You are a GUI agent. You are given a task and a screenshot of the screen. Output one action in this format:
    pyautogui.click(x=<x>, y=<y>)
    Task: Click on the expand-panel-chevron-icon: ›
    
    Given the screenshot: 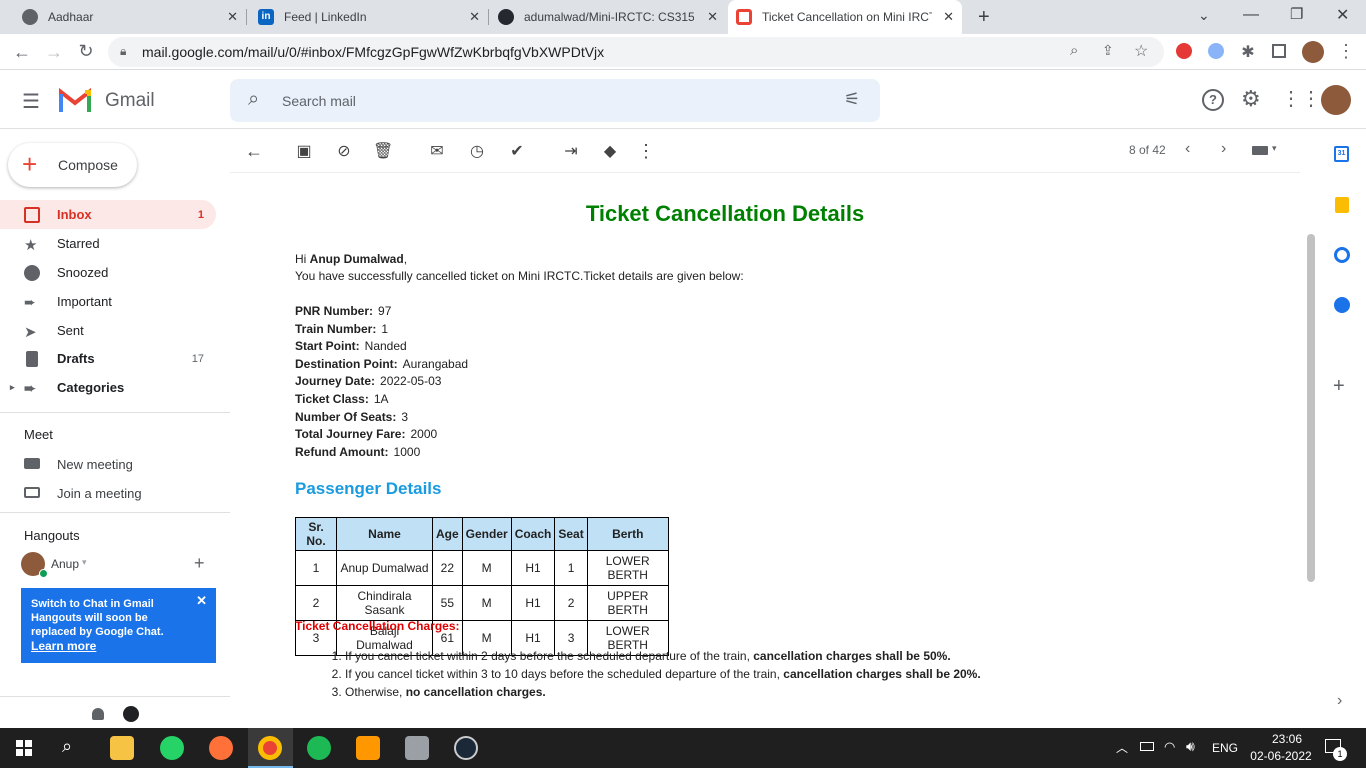 What is the action you would take?
    pyautogui.click(x=1339, y=701)
    